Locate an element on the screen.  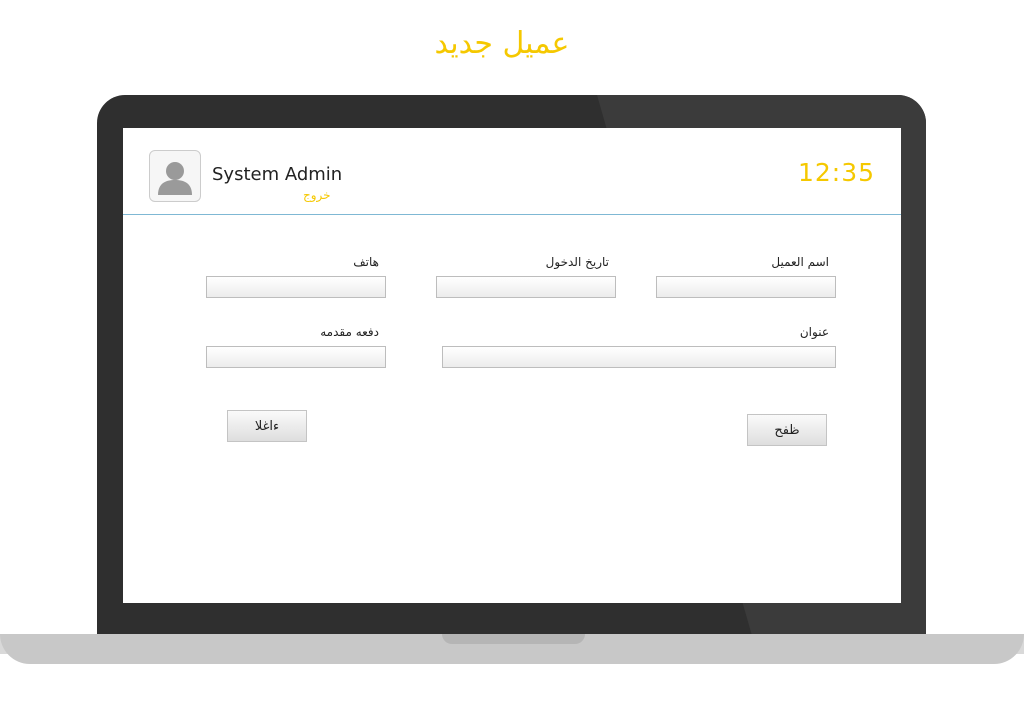
user-avatar is located at coordinates (175, 176).